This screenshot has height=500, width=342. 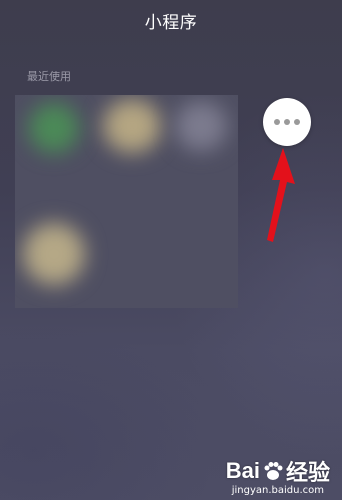 I want to click on watermark-logo: Bai 经验, so click(x=278, y=471).